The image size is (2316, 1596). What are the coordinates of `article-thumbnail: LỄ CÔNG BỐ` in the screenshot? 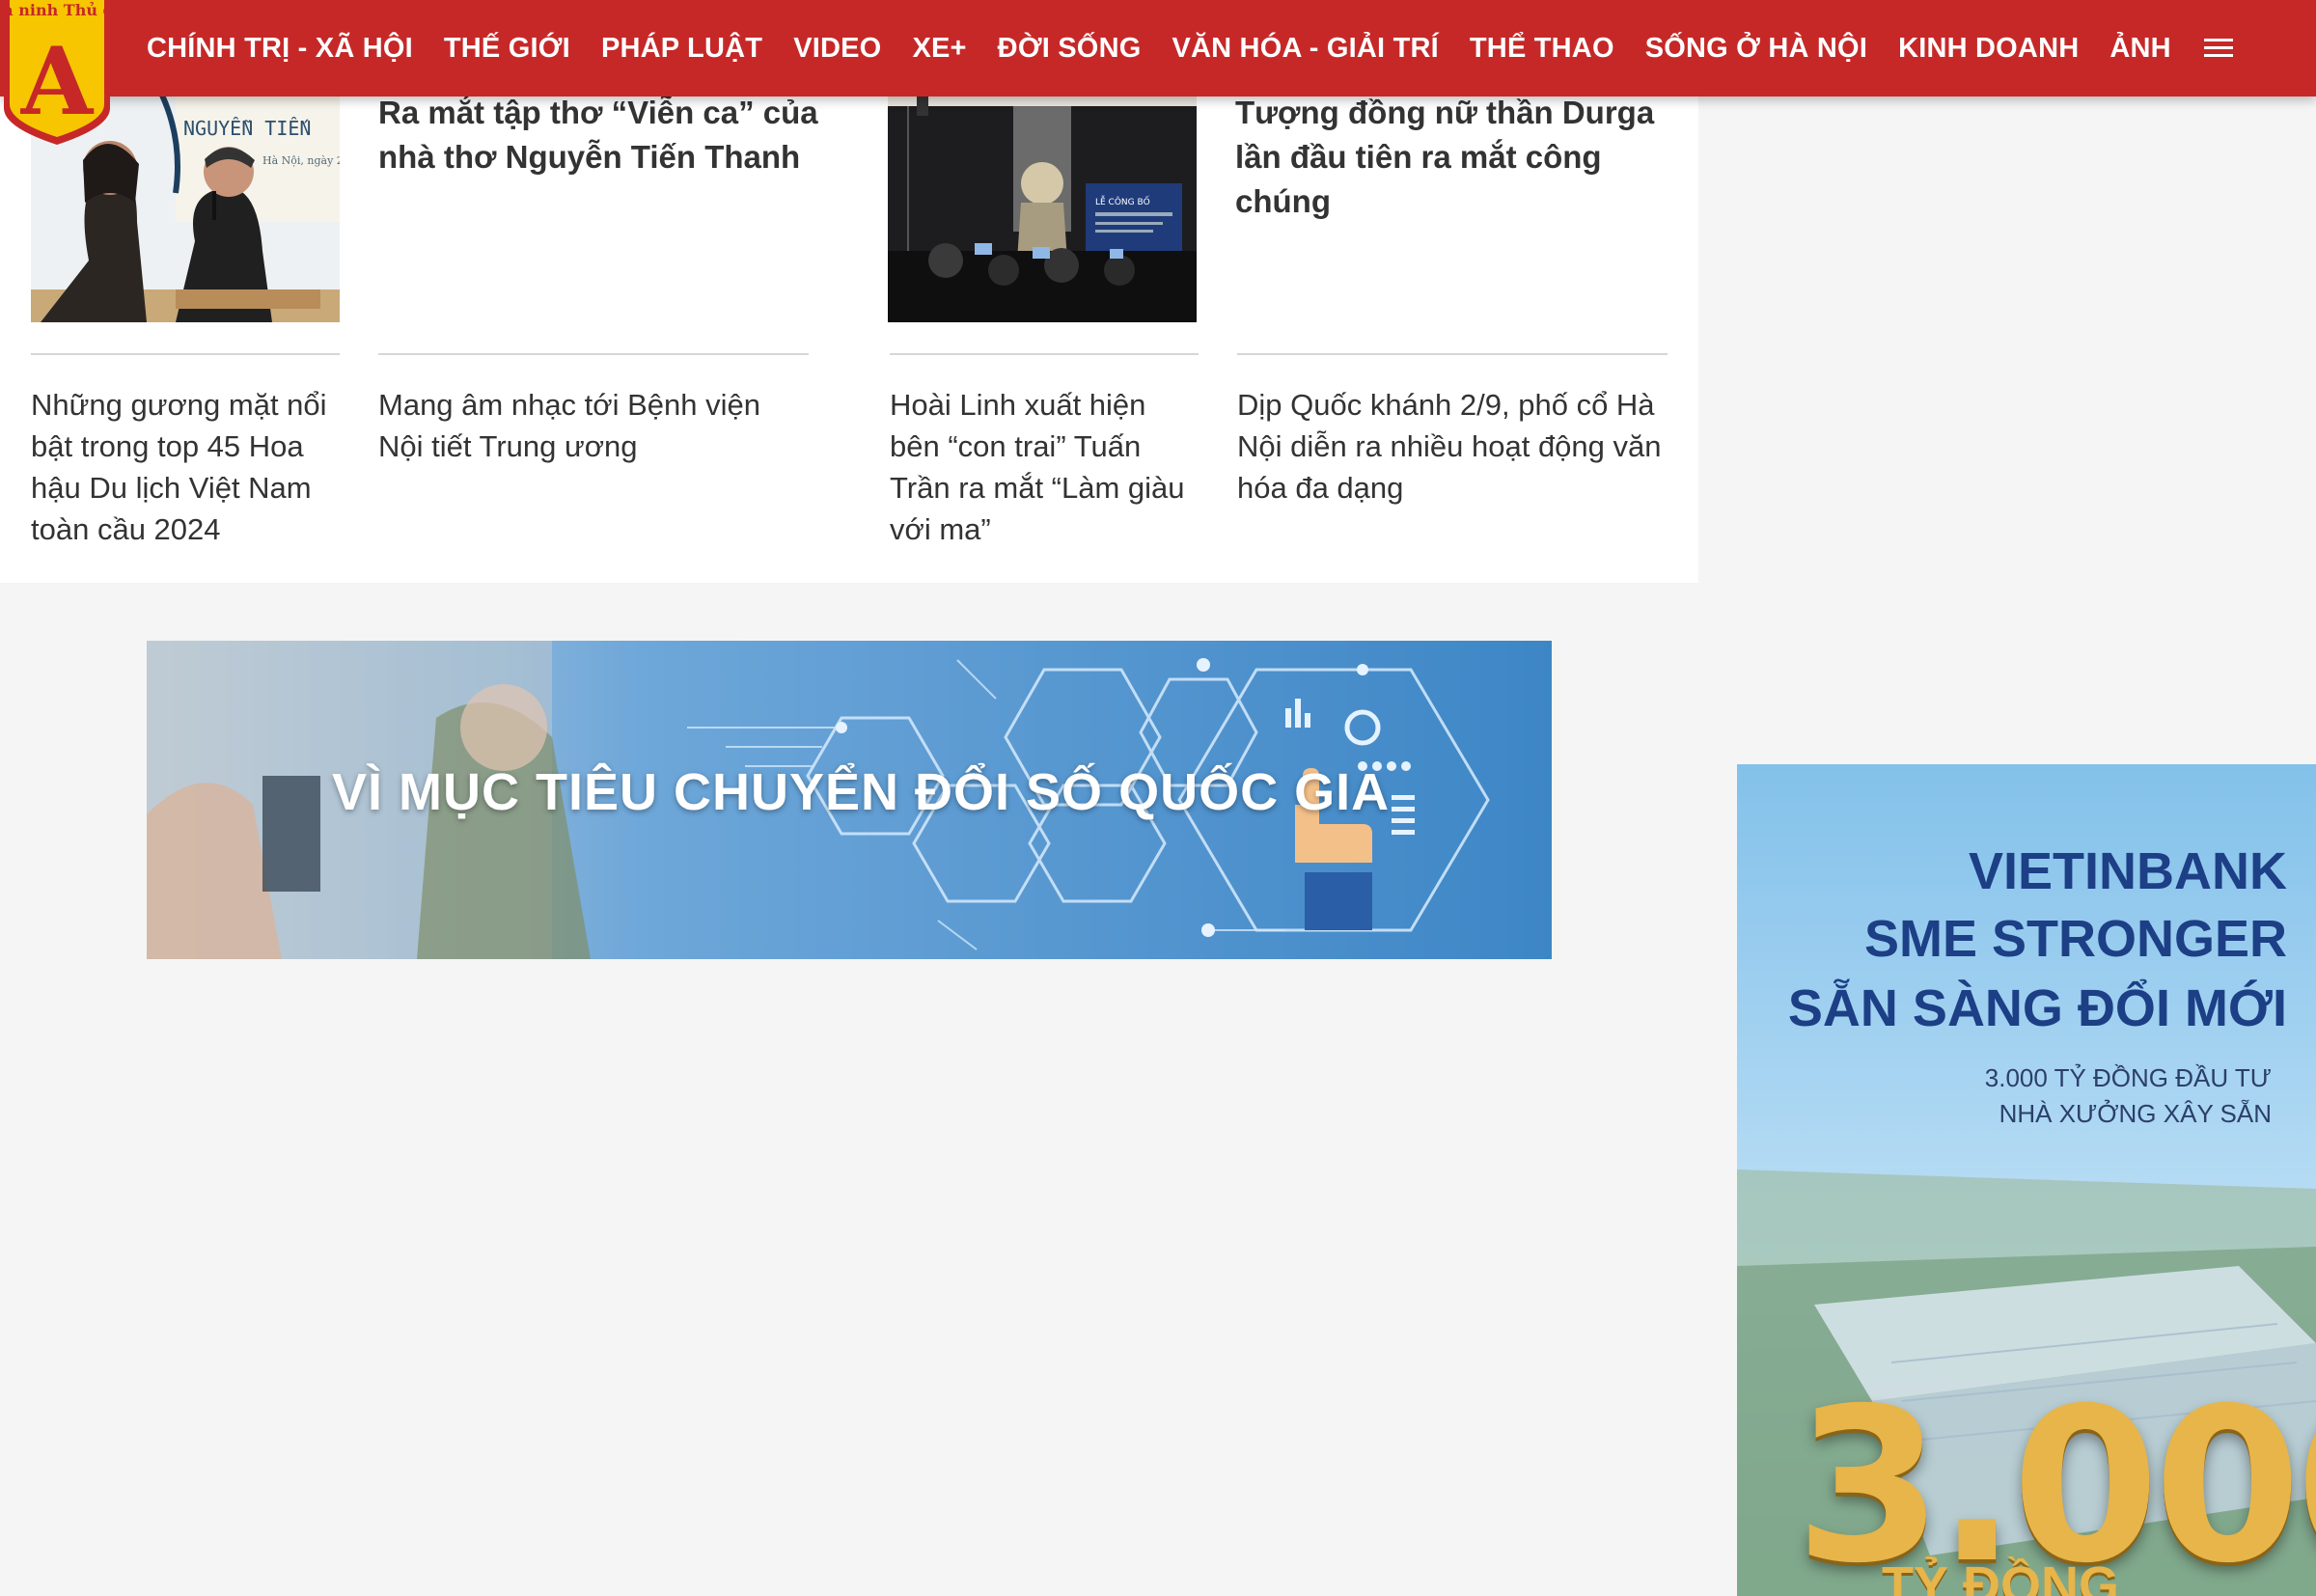 It's located at (1042, 195).